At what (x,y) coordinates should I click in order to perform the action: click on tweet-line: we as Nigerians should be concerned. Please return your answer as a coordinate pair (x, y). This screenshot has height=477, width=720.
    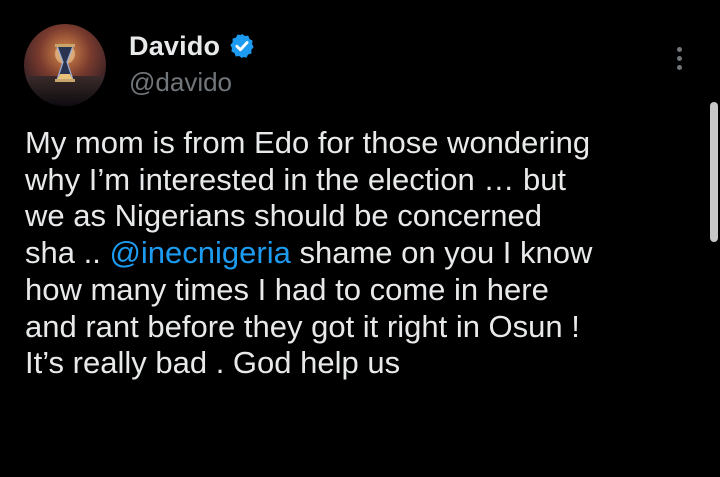
    Looking at the image, I should click on (283, 216).